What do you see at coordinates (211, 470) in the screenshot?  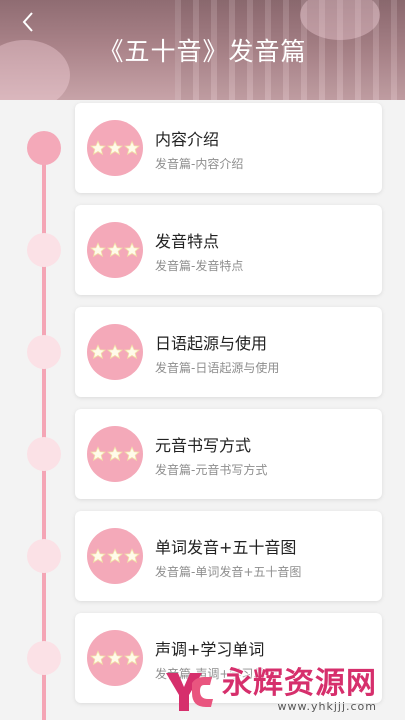 I see `lesson-subtitle: 发音篇-元音书写方式` at bounding box center [211, 470].